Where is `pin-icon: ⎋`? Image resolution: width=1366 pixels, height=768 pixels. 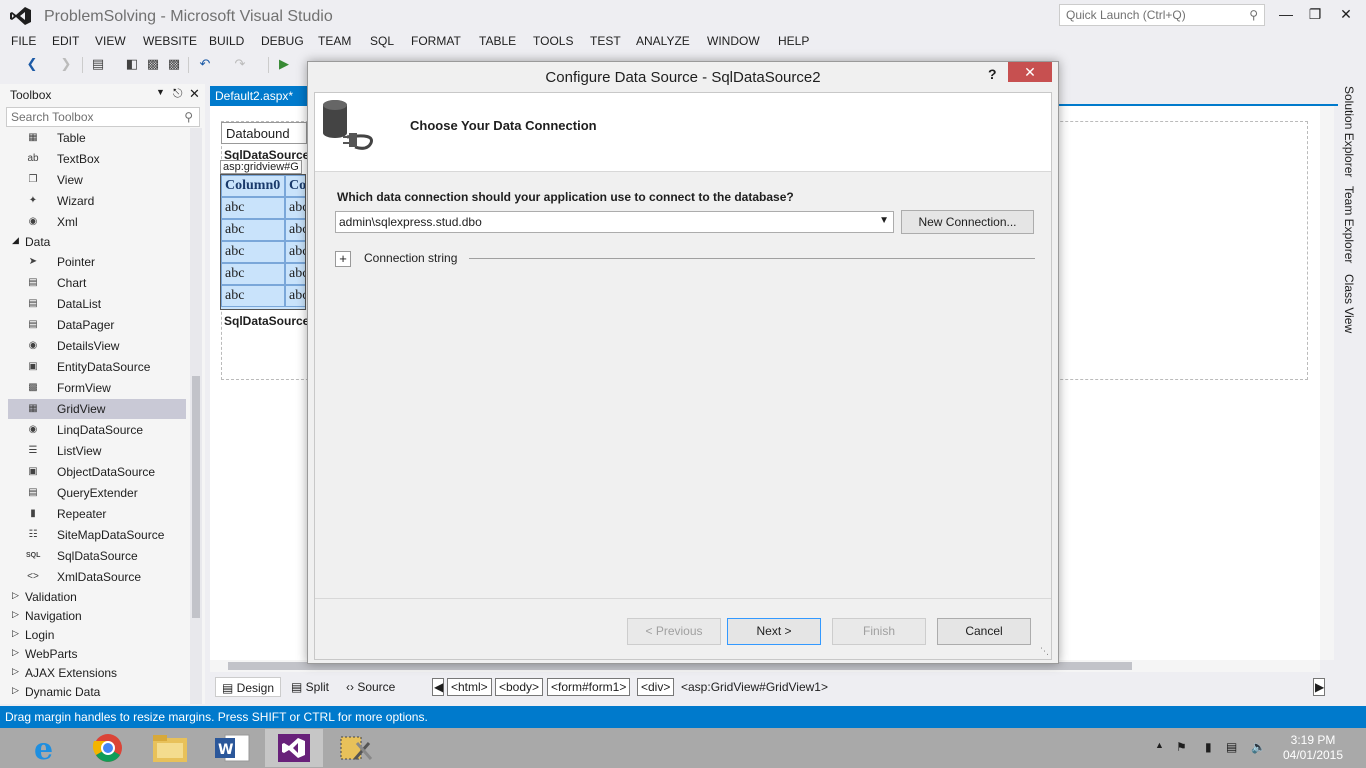 pin-icon: ⎋ is located at coordinates (178, 93).